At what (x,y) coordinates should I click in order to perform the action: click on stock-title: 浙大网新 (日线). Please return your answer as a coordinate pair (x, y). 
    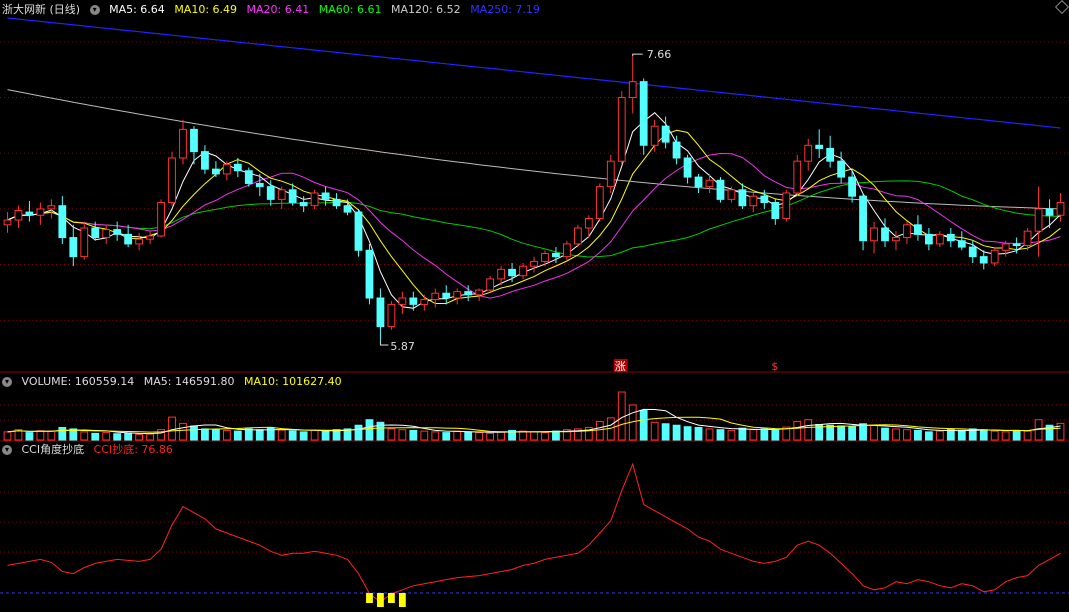
    Looking at the image, I should click on (41, 9).